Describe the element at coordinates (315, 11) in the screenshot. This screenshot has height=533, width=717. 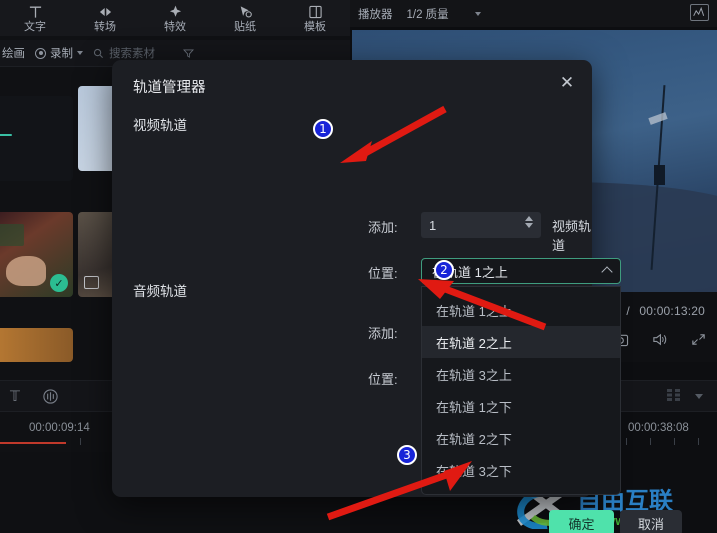
I see `template-icon` at that location.